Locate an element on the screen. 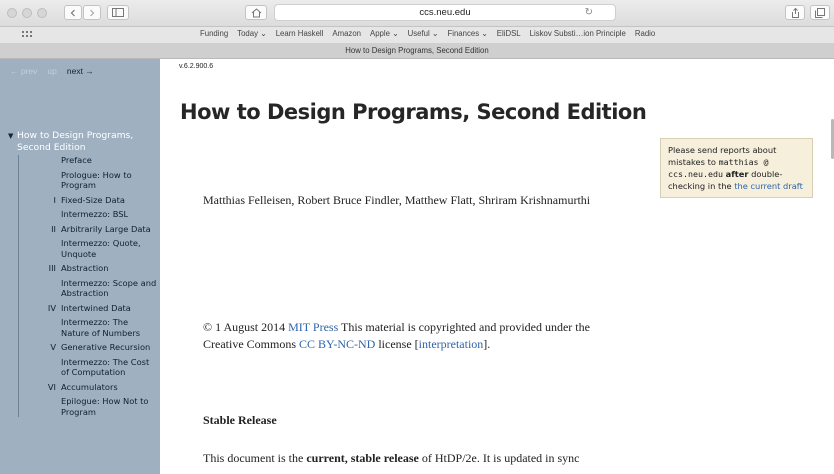 The width and height of the screenshot is (834, 474). toc-item-accumulators: VI Accumulators is located at coordinates (88, 387).